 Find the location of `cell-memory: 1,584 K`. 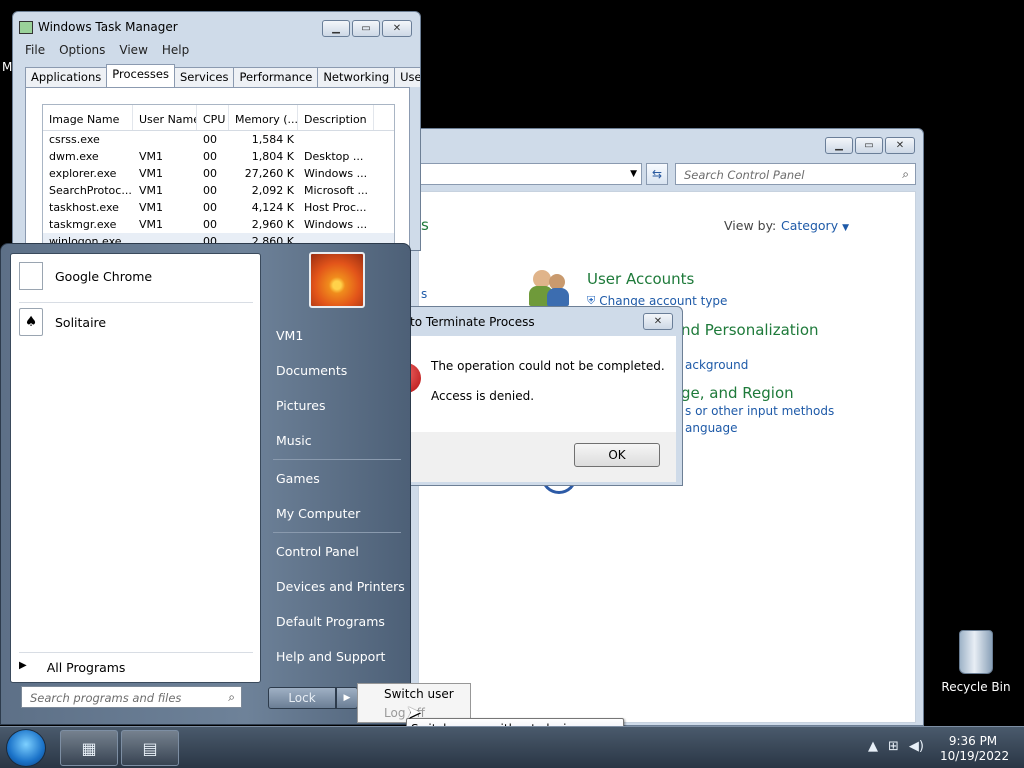

cell-memory: 1,584 K is located at coordinates (272, 139).